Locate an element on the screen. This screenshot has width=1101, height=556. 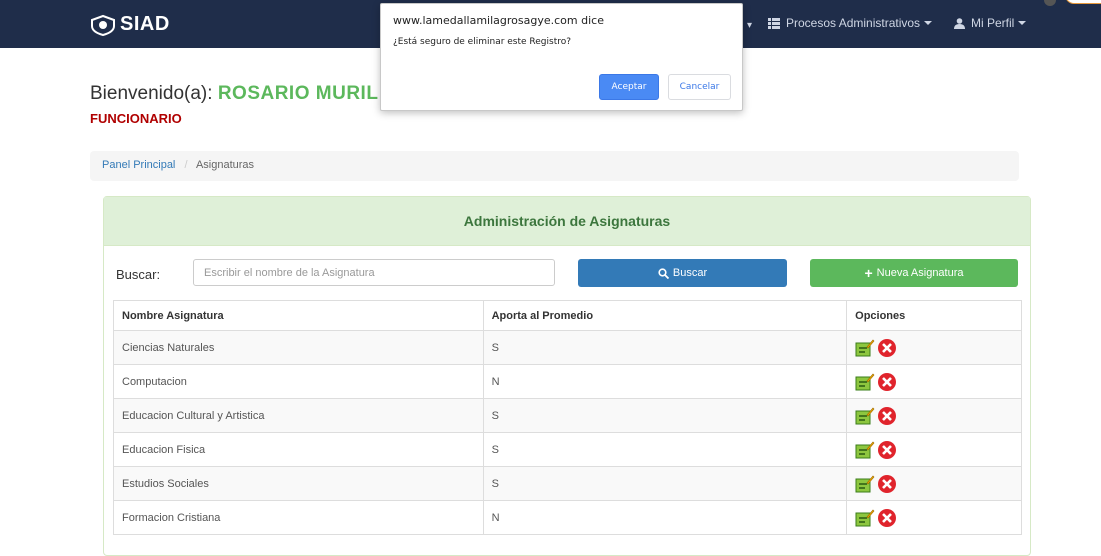
browser-extension-button is located at coordinates (1083, 2).